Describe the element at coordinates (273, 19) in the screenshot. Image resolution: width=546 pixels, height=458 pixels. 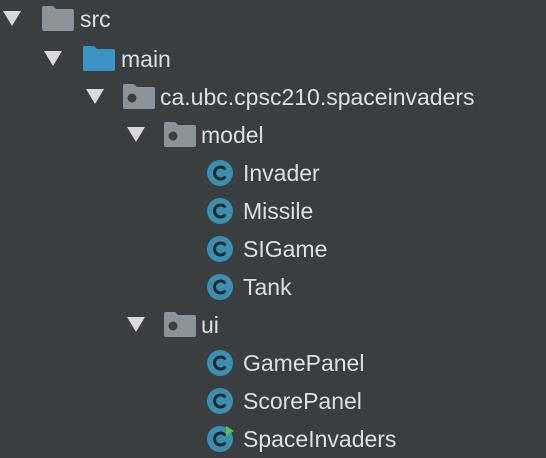
I see `tree-node-src: src` at that location.